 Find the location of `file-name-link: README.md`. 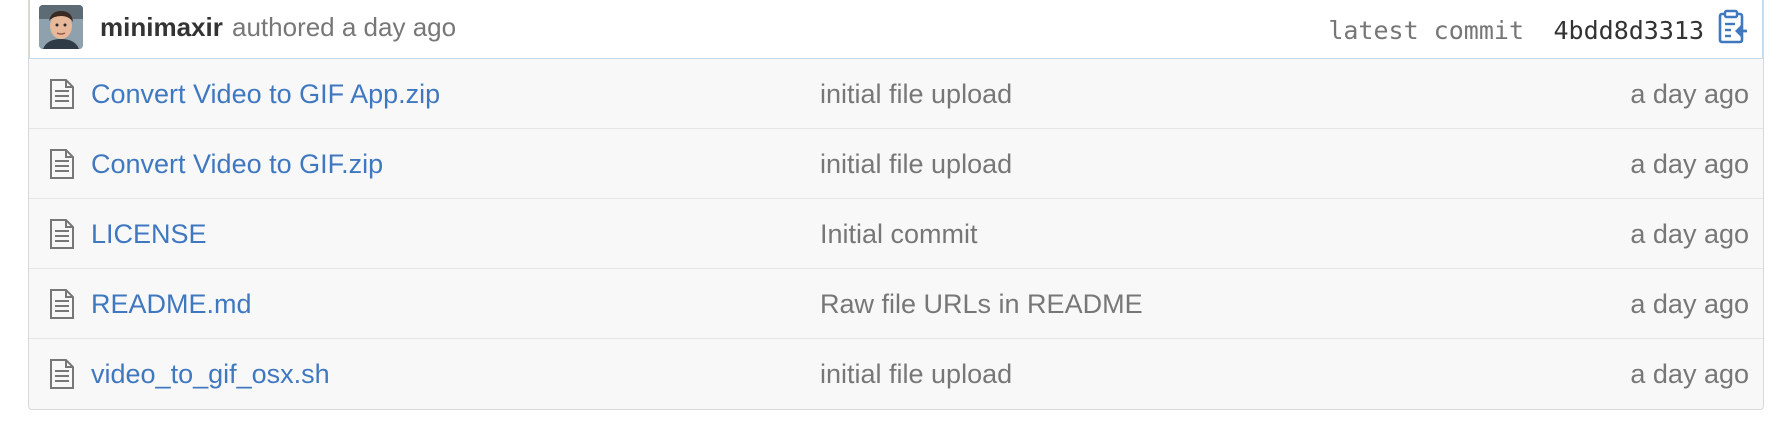

file-name-link: README.md is located at coordinates (171, 304).